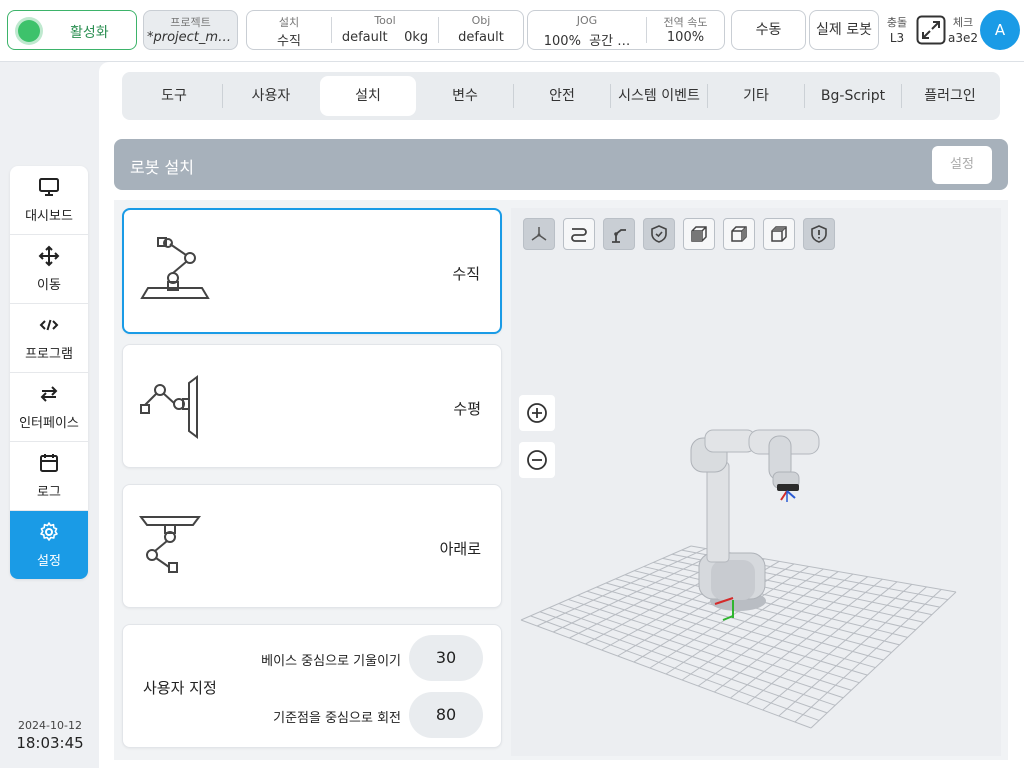 The height and width of the screenshot is (768, 1024). What do you see at coordinates (312, 546) in the screenshot?
I see `mount-option-ceiling: 아래로` at bounding box center [312, 546].